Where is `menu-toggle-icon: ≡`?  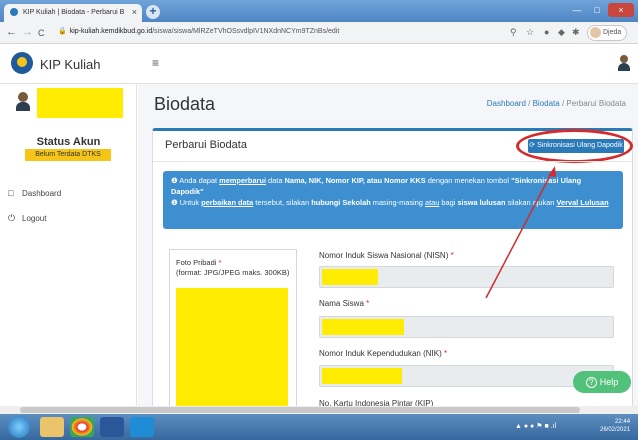
menu-toggle-icon: ≡ is located at coordinates (155, 63).